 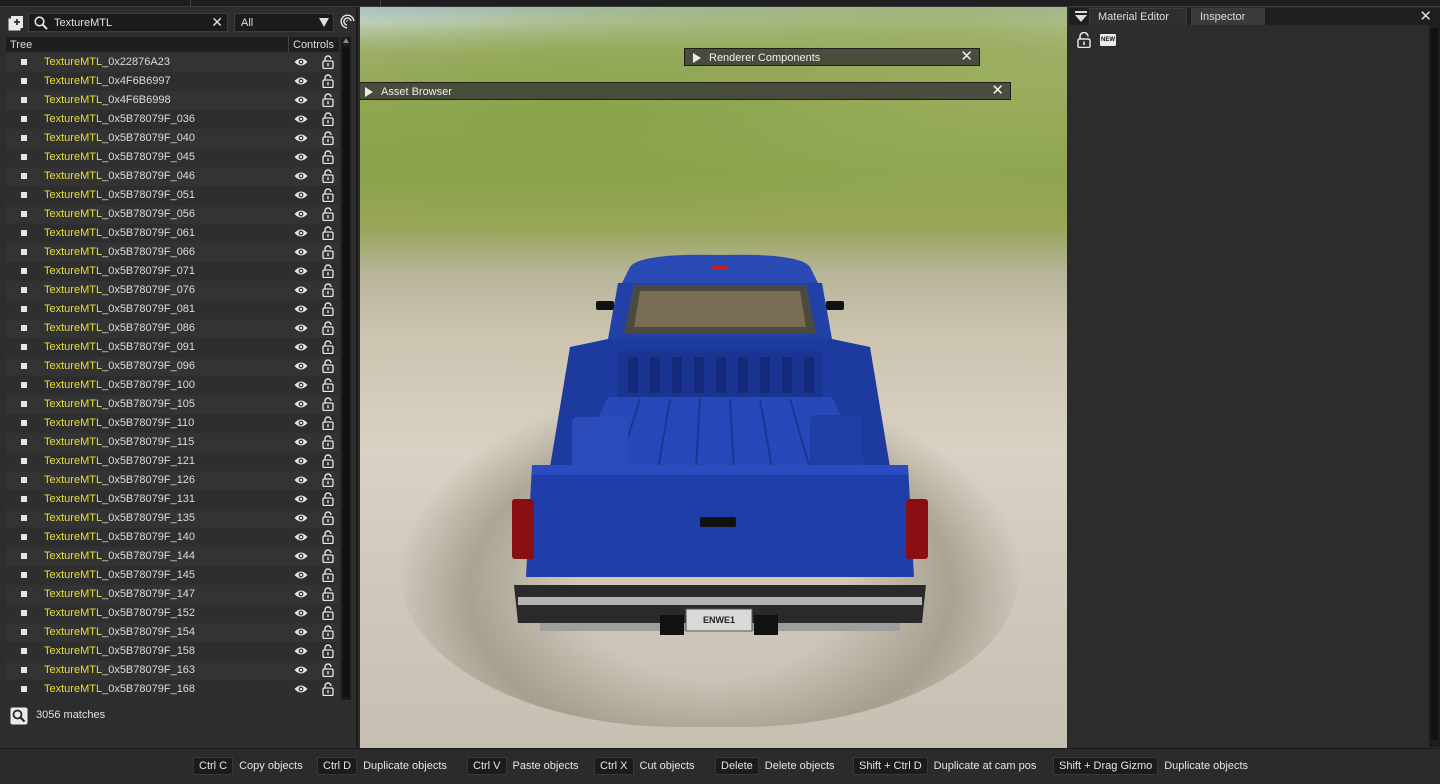 I want to click on renderer-components-bar: Renderer Components ✕, so click(x=832, y=57).